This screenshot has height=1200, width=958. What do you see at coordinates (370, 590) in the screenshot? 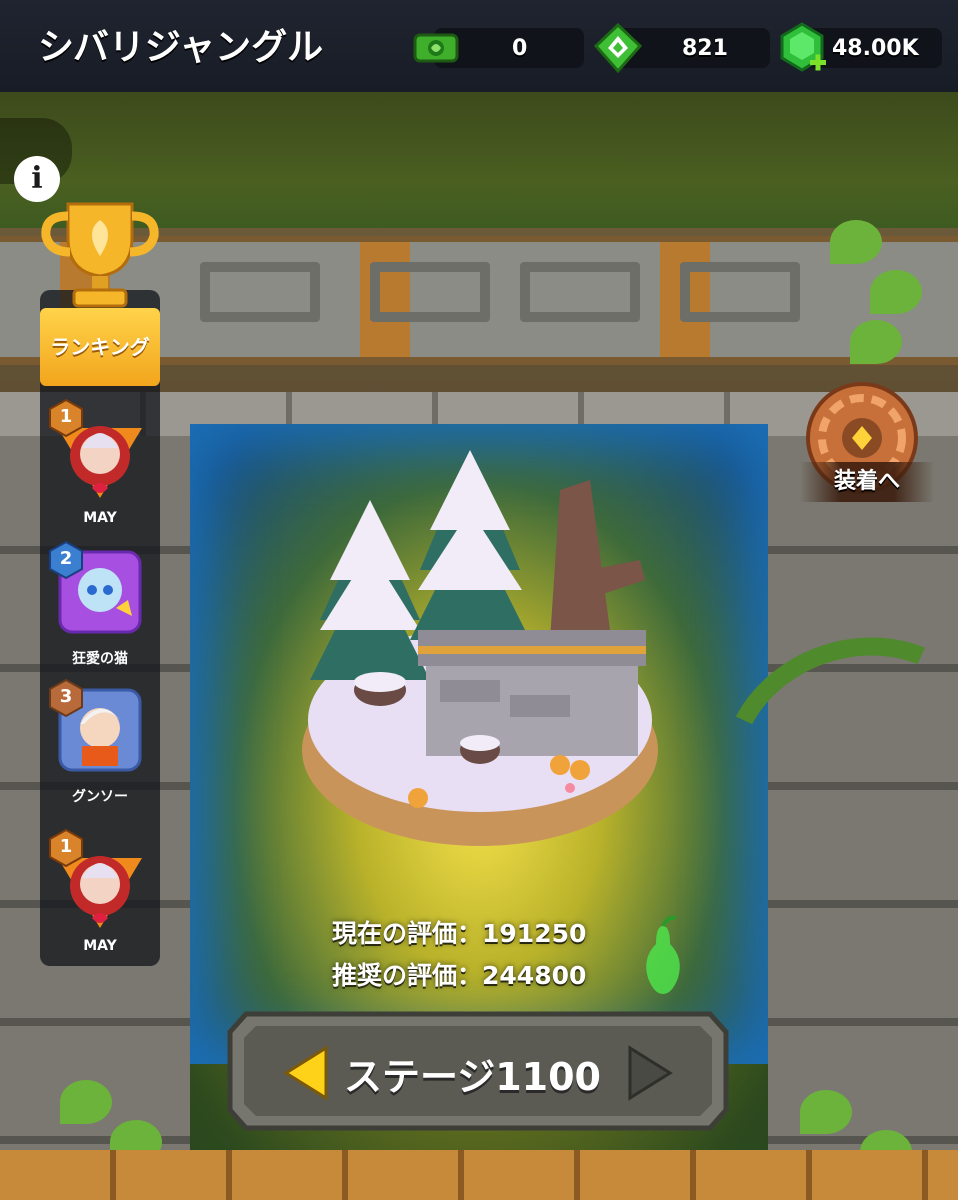
I see `pine-tree-left` at bounding box center [370, 590].